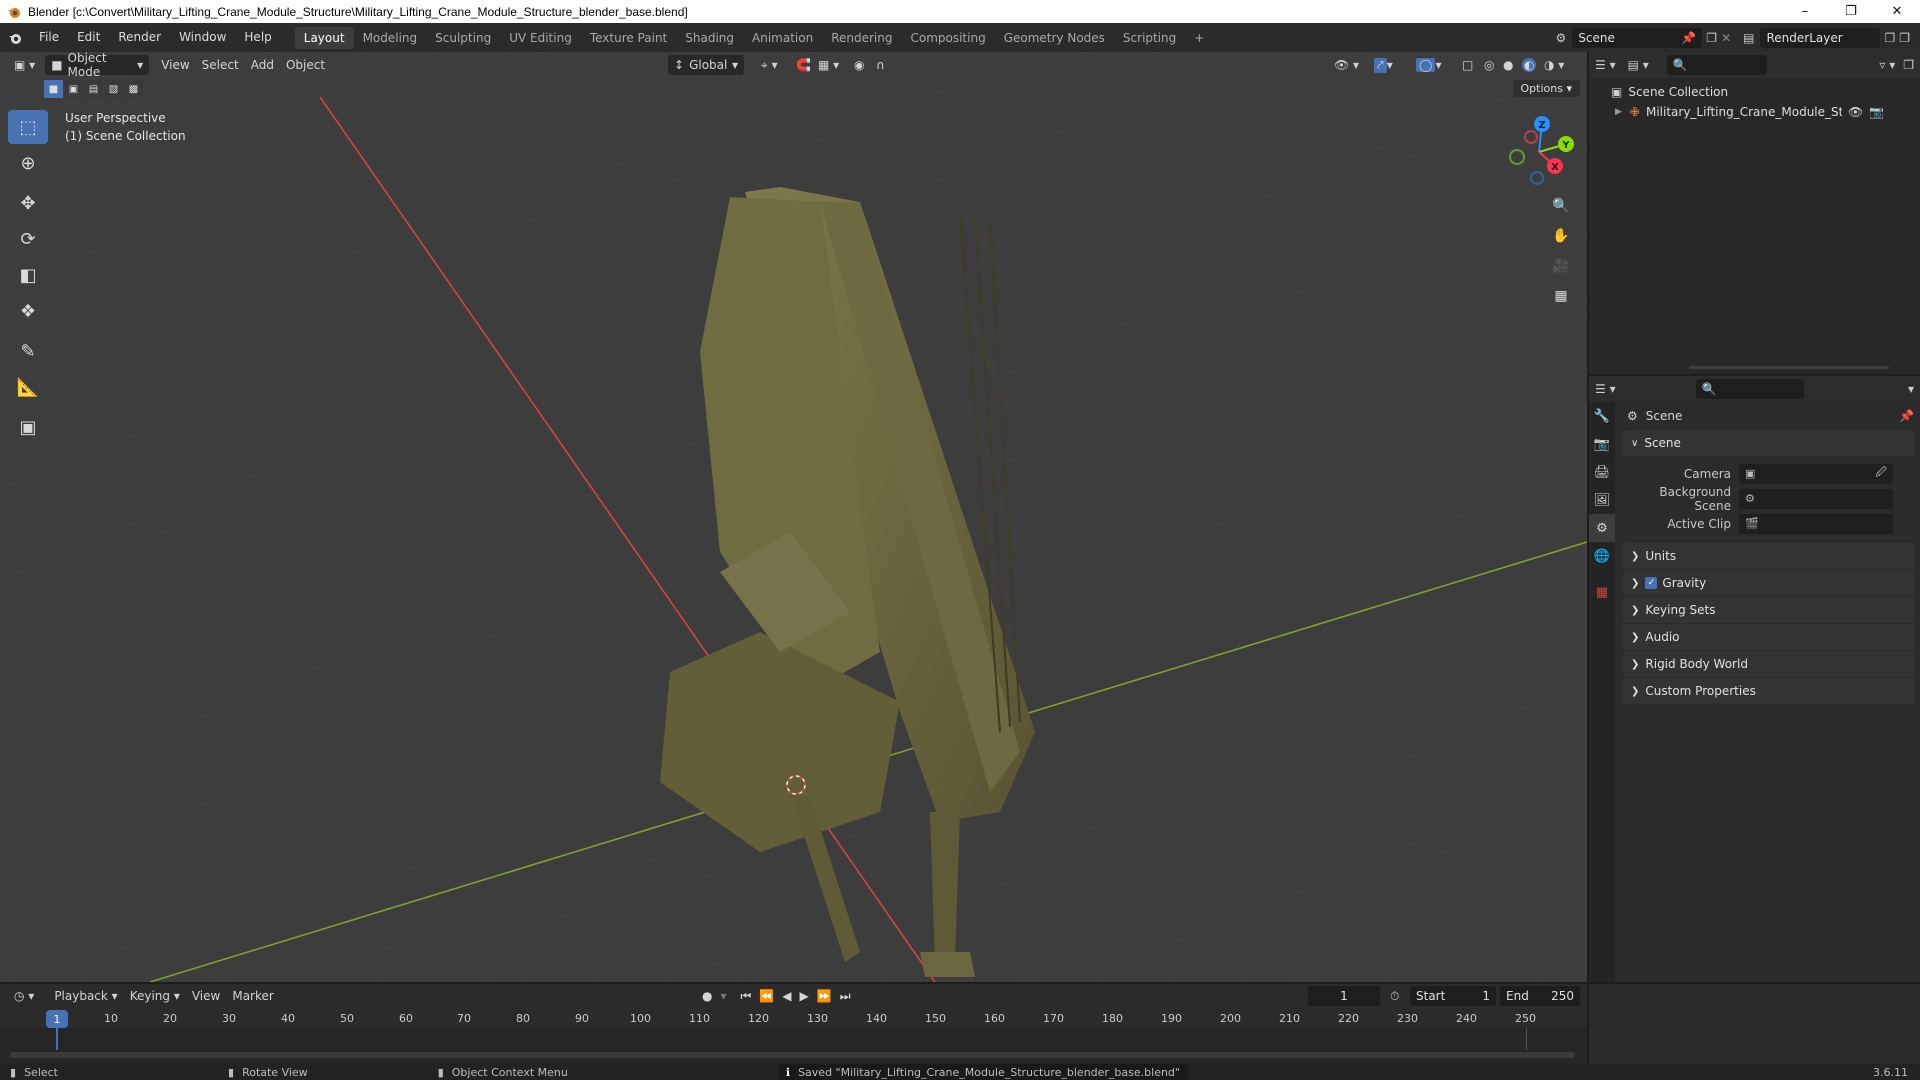 Image resolution: width=1920 pixels, height=1080 pixels. What do you see at coordinates (1561, 266) in the screenshot?
I see `camera-view-icon: 🎥` at bounding box center [1561, 266].